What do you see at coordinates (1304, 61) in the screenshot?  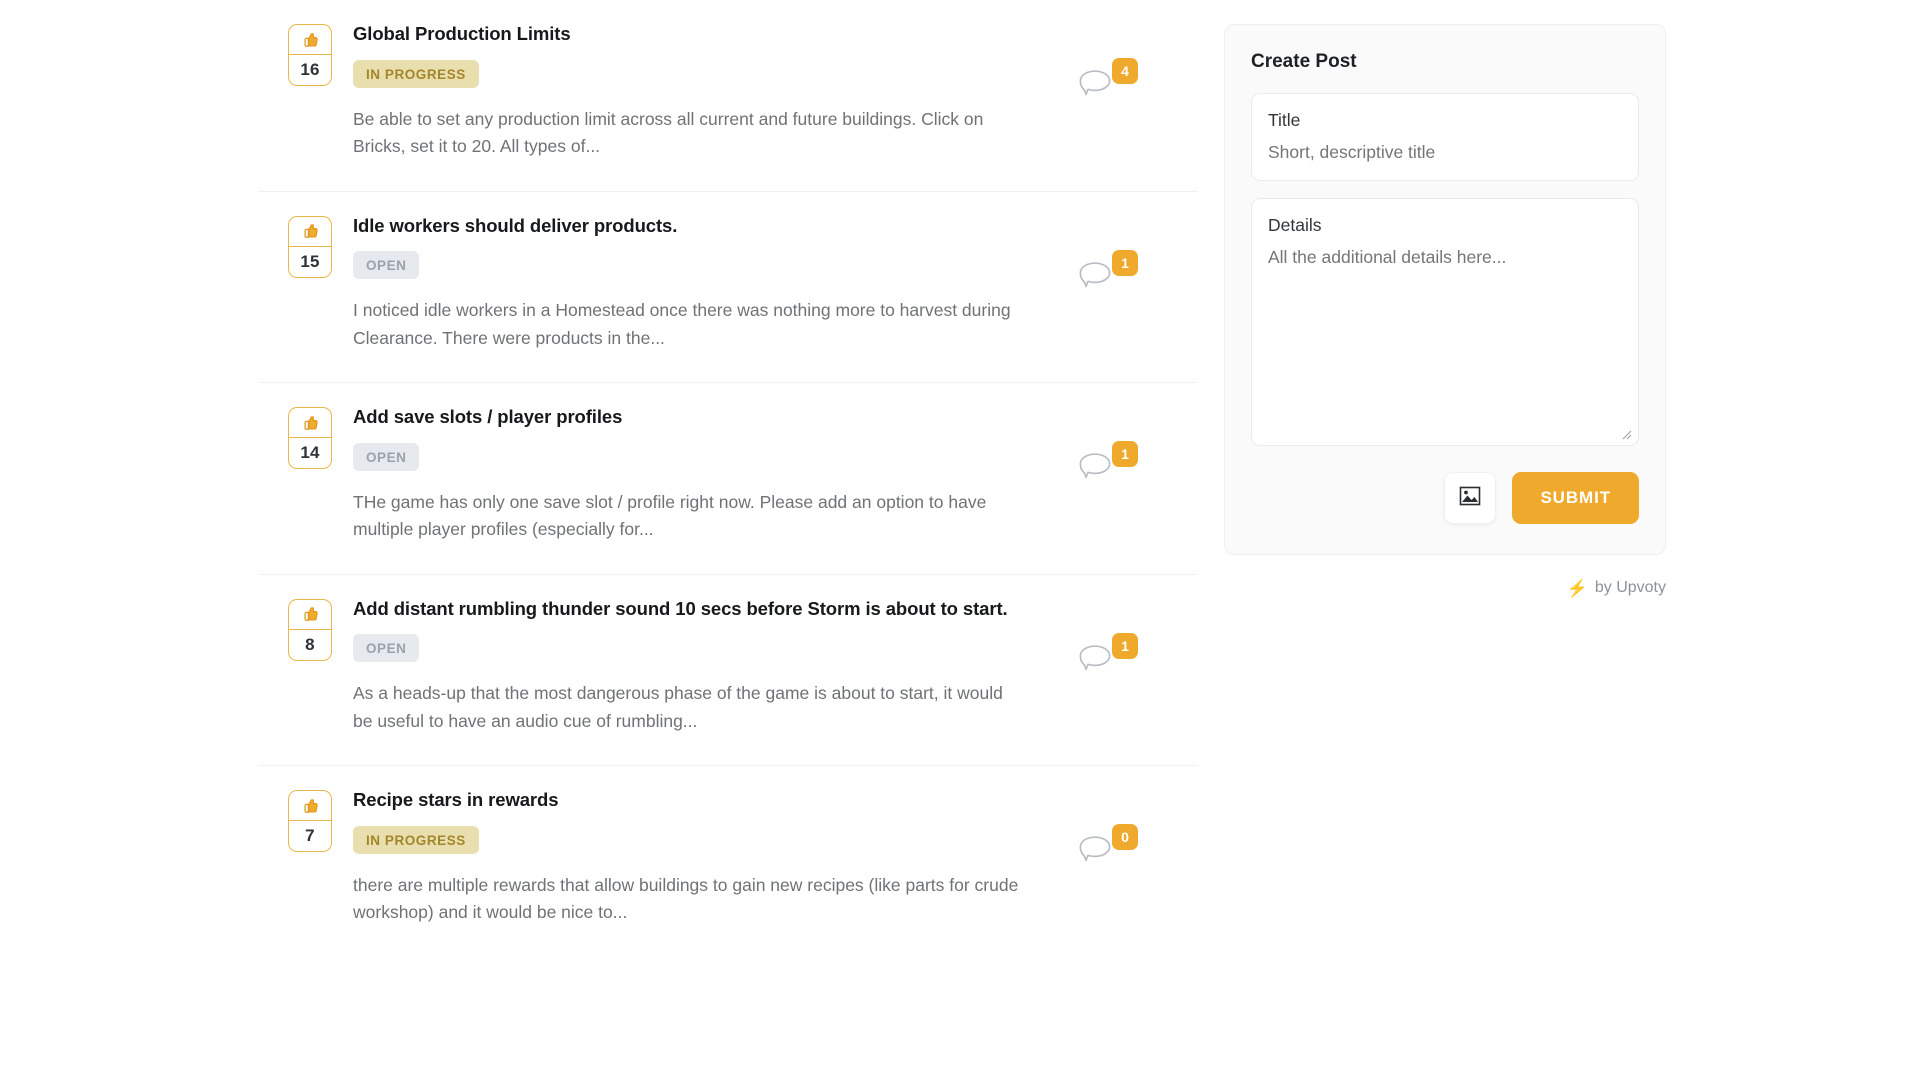 I see `create-post-heading: Create Post` at bounding box center [1304, 61].